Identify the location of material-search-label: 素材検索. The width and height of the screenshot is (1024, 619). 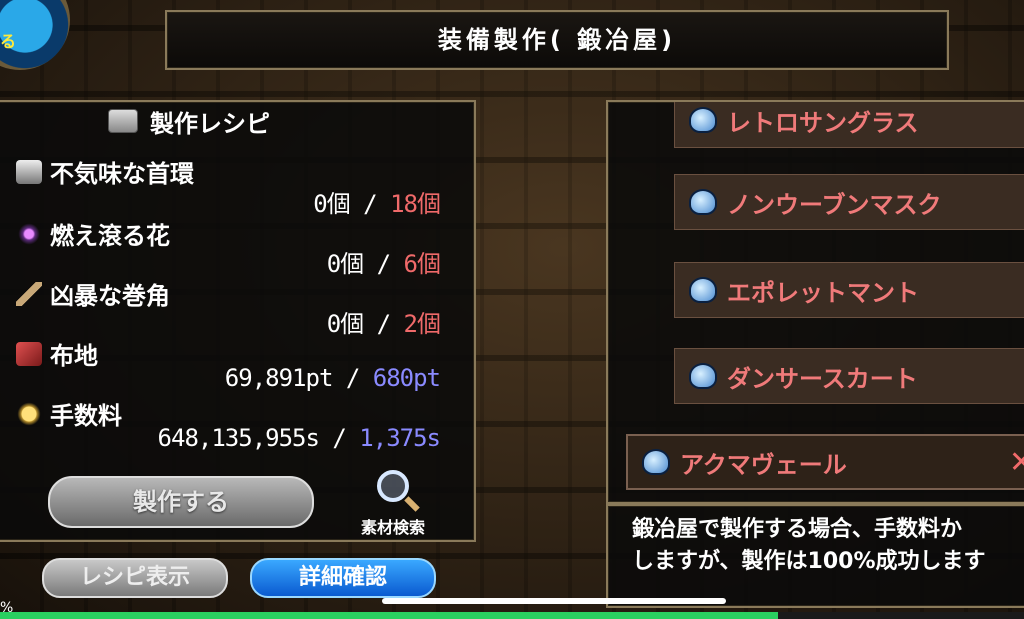
(392, 527).